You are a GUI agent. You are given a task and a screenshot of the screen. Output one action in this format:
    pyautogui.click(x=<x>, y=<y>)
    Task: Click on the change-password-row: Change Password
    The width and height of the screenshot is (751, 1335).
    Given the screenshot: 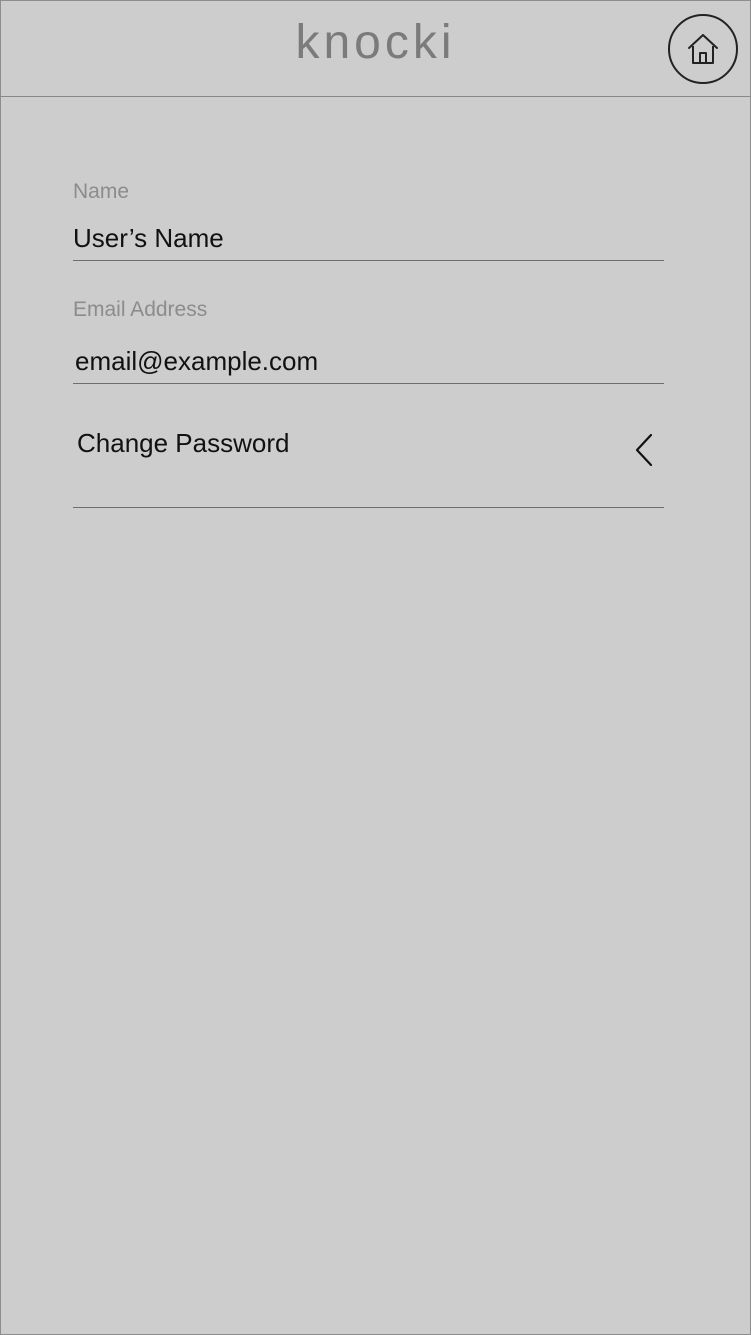 What is the action you would take?
    pyautogui.click(x=368, y=458)
    